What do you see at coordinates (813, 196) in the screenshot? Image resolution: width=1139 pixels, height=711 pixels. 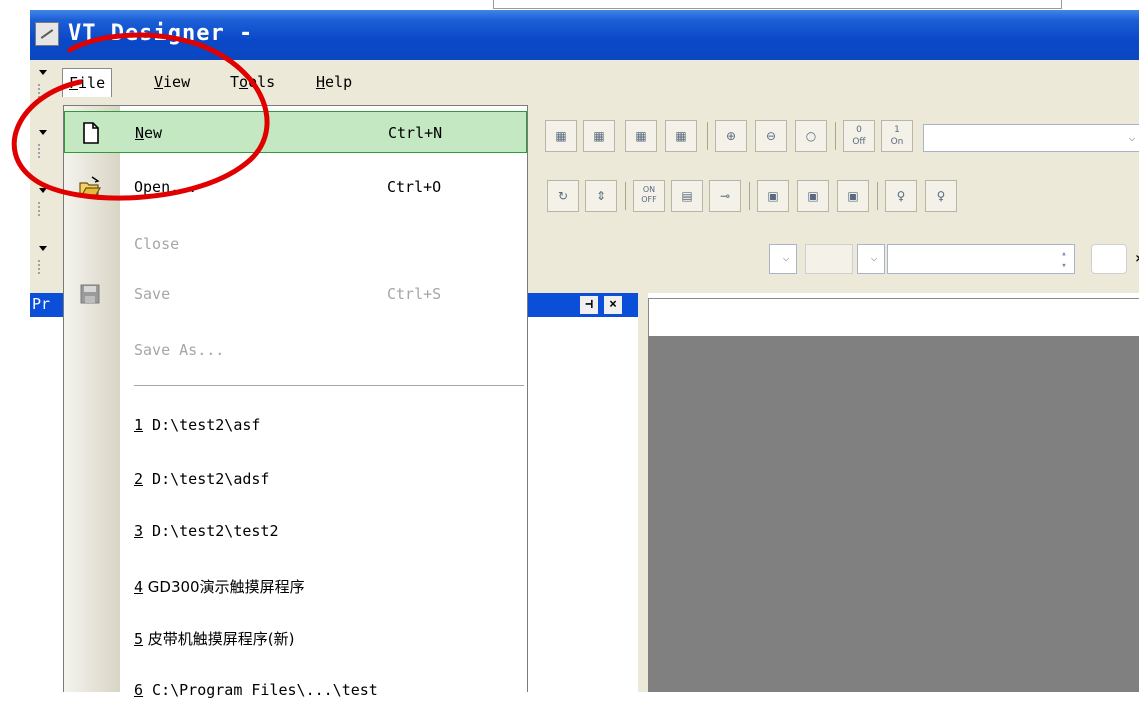 I see `frame-2-icon: ▣` at bounding box center [813, 196].